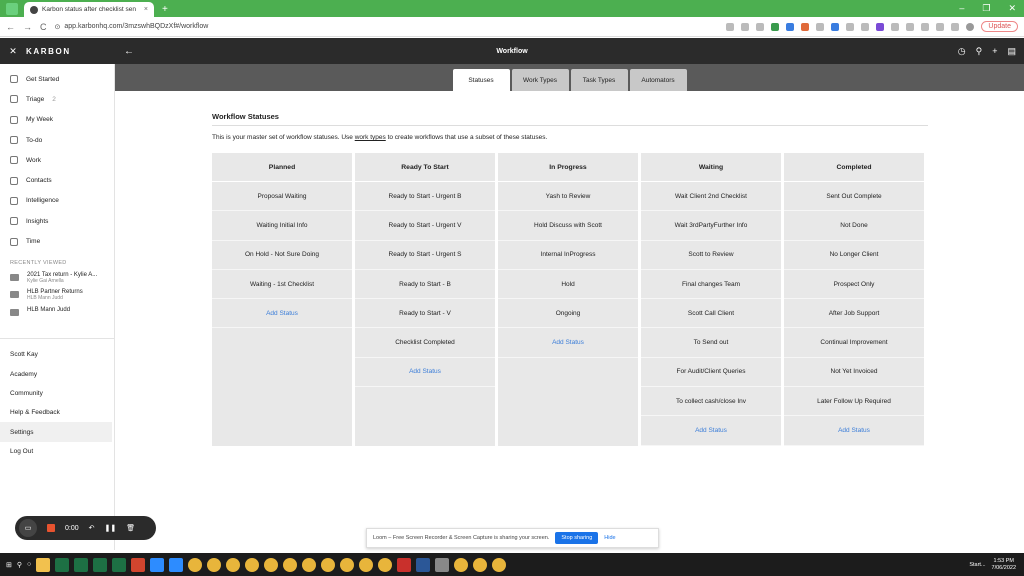  Describe the element at coordinates (92, 528) in the screenshot. I see `restart-icon: ↶` at that location.